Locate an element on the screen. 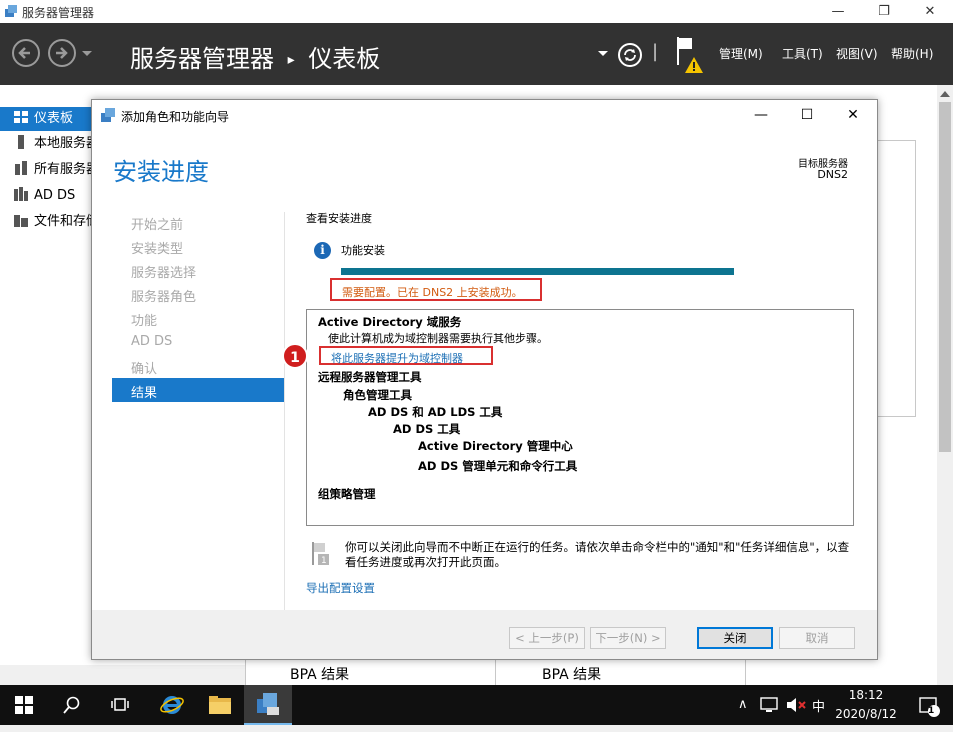  task-view-button is located at coordinates (120, 705).